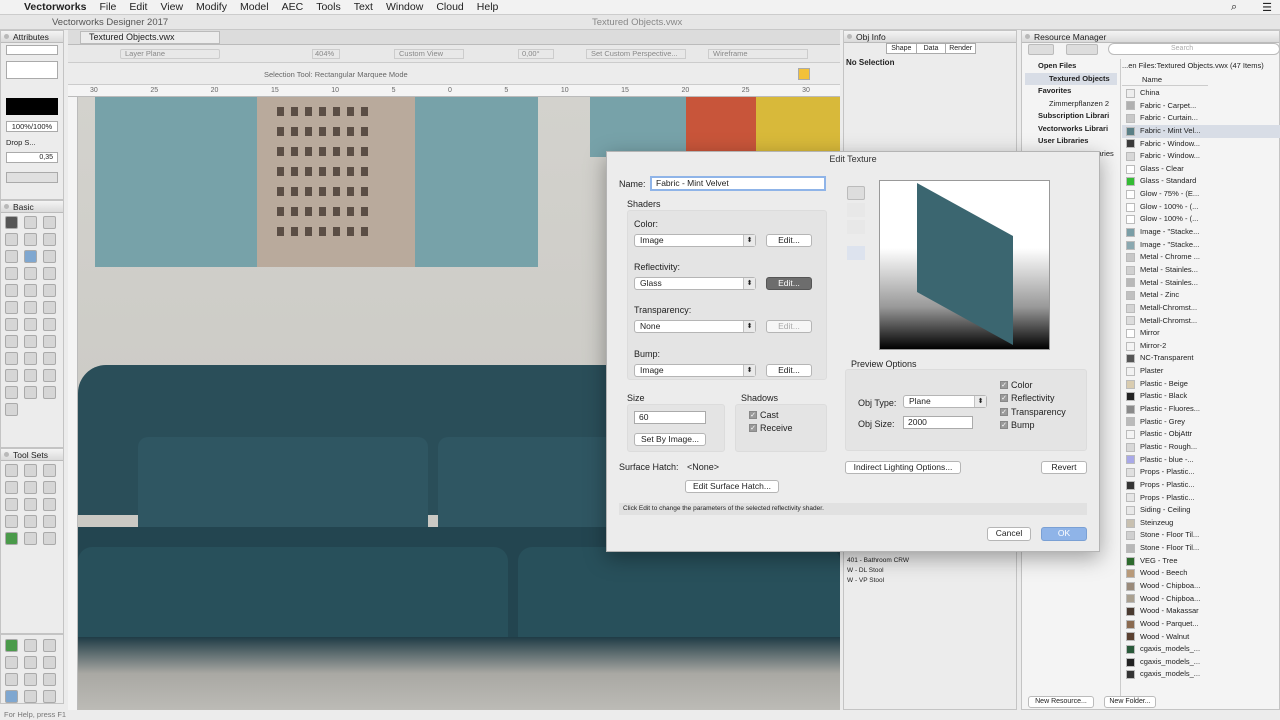  What do you see at coordinates (1201, 510) in the screenshot?
I see `resource-item: Siding - Ceiling` at bounding box center [1201, 510].